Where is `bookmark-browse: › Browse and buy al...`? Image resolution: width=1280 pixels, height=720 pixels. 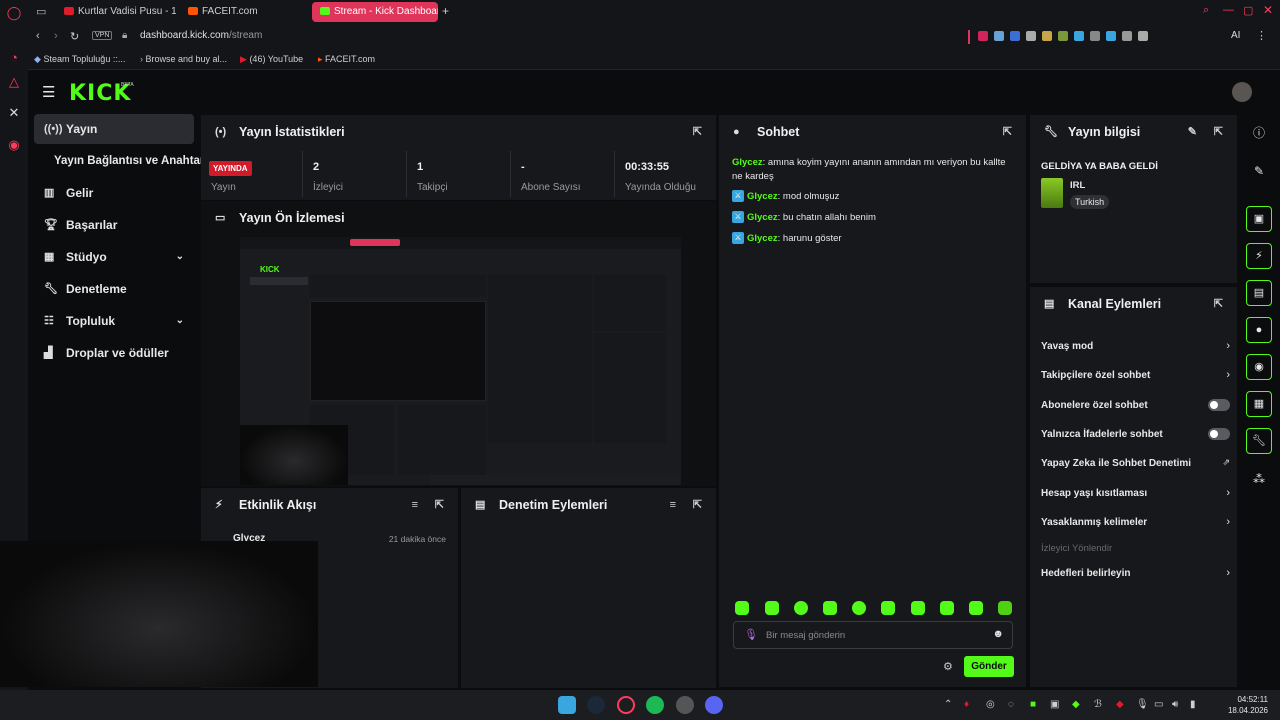 bookmark-browse: › Browse and buy al... is located at coordinates (183, 59).